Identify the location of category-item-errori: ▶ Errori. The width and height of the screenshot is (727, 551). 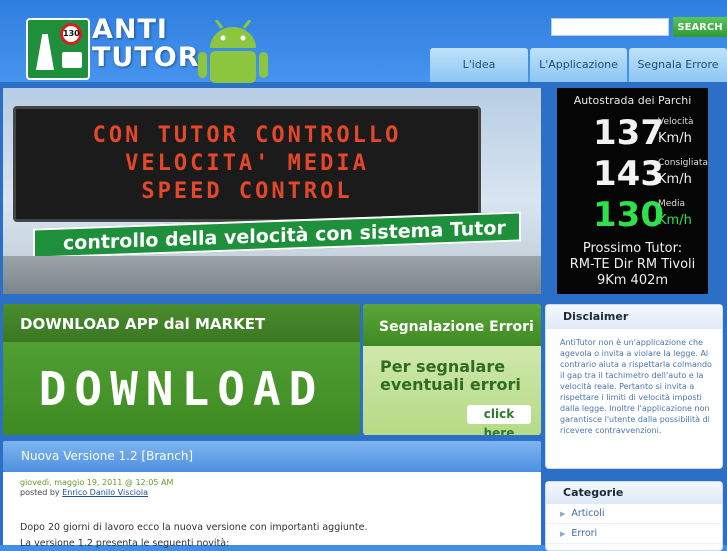
(634, 534).